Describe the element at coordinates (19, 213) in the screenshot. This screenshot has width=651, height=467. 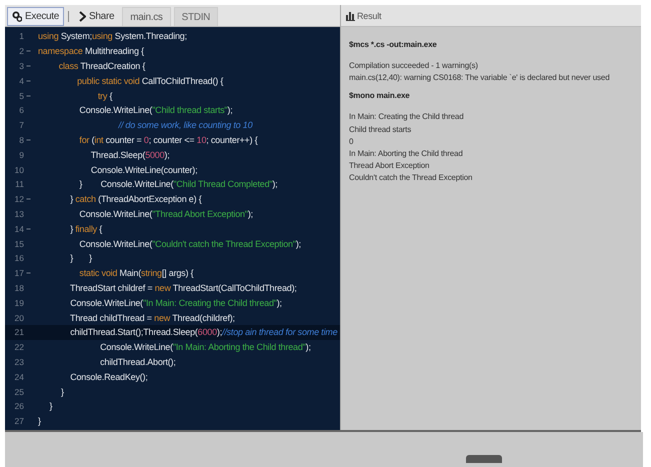
I see `line-number: 13` at that location.